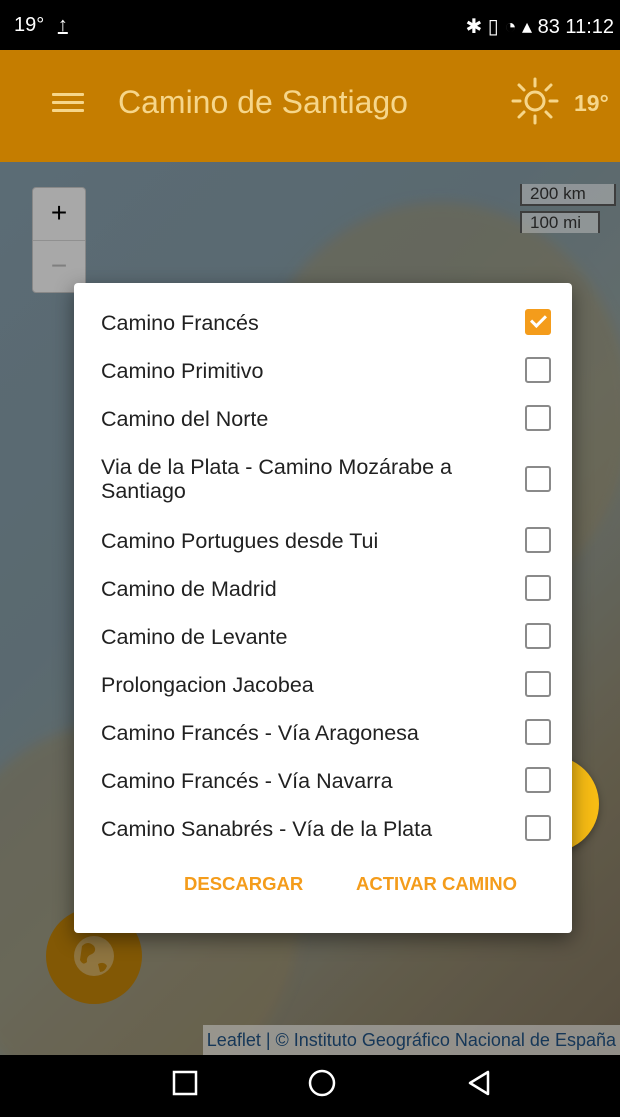 The height and width of the screenshot is (1117, 620). Describe the element at coordinates (527, 27) in the screenshot. I see `signal-icon: ▴` at that location.